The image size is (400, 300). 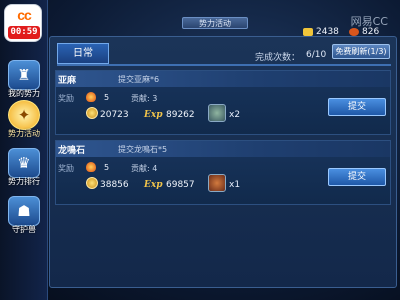 What do you see at coordinates (24, 93) in the screenshot?
I see `sidebar-item-label: 我的势力` at bounding box center [24, 93].